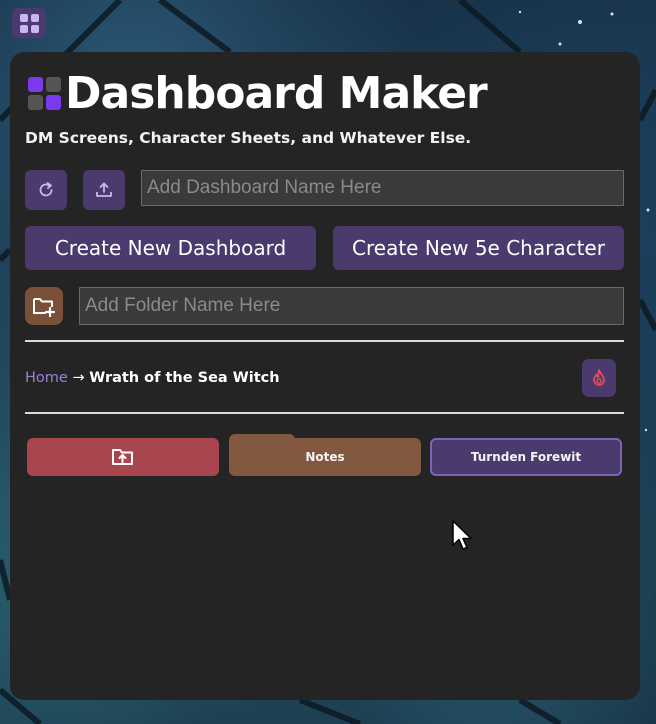 This screenshot has height=724, width=656. Describe the element at coordinates (351, 306) in the screenshot. I see `folder-name-input` at that location.